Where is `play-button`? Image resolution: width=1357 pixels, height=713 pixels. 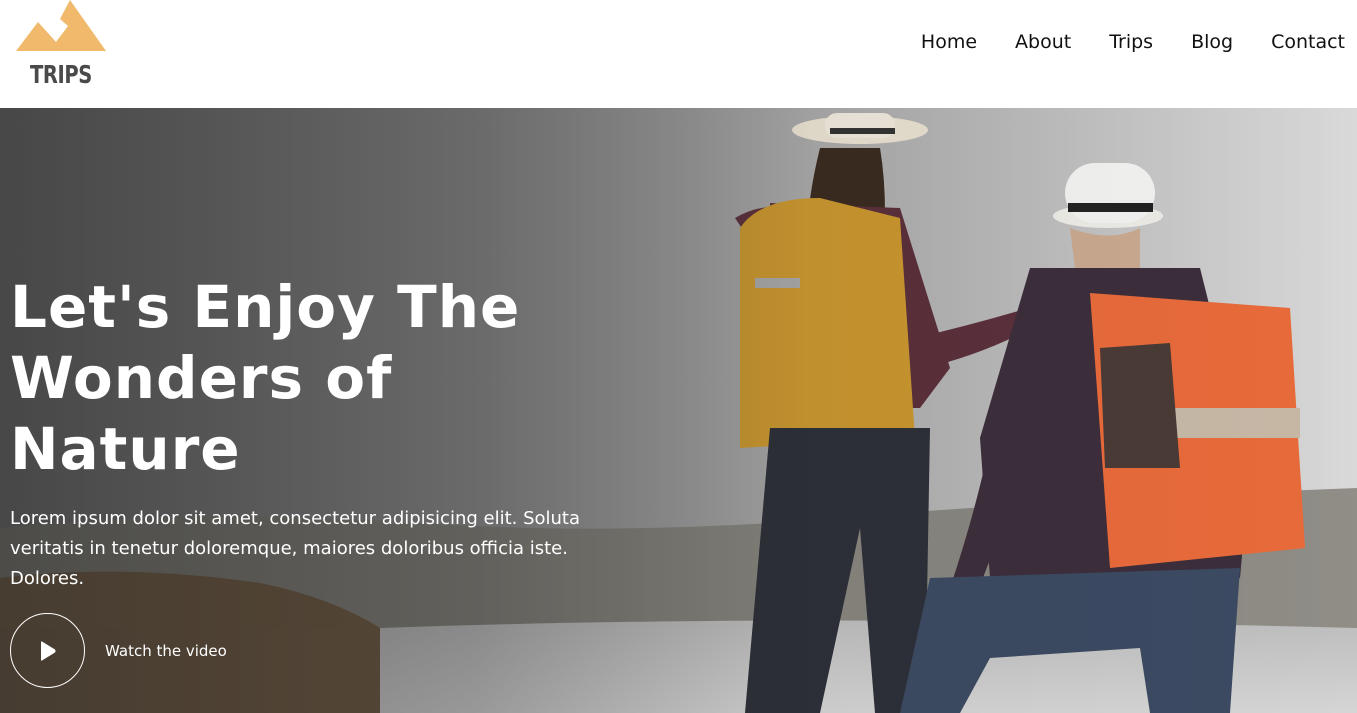
play-button is located at coordinates (47, 650).